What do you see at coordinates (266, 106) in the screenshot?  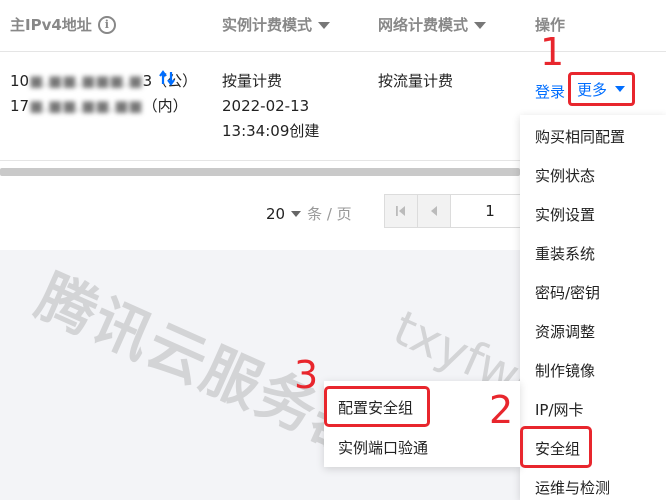 I see `created-date: 2022-02-13` at bounding box center [266, 106].